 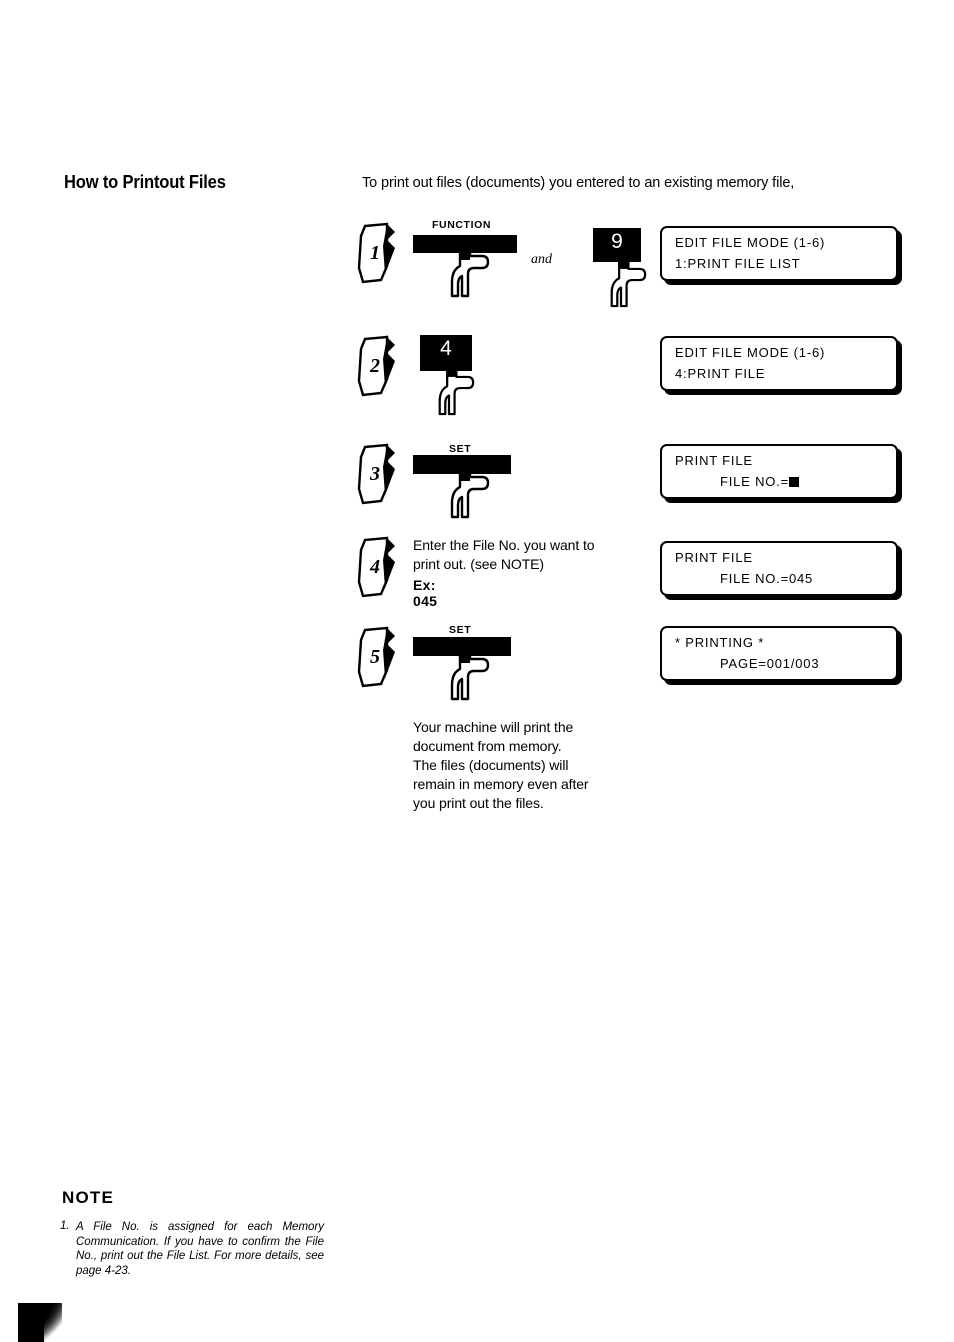 I want to click on step-marker-1: 1, so click(x=379, y=253).